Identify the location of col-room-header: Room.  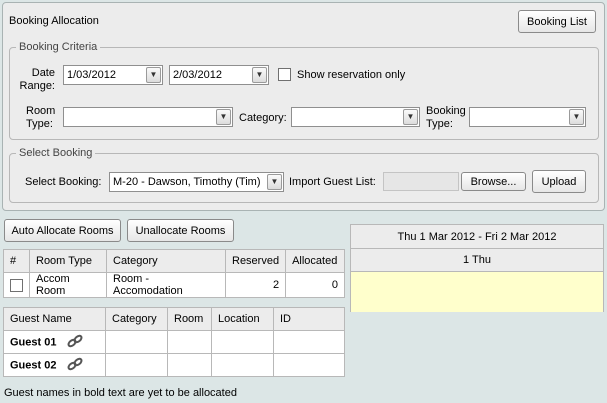
(189, 319).